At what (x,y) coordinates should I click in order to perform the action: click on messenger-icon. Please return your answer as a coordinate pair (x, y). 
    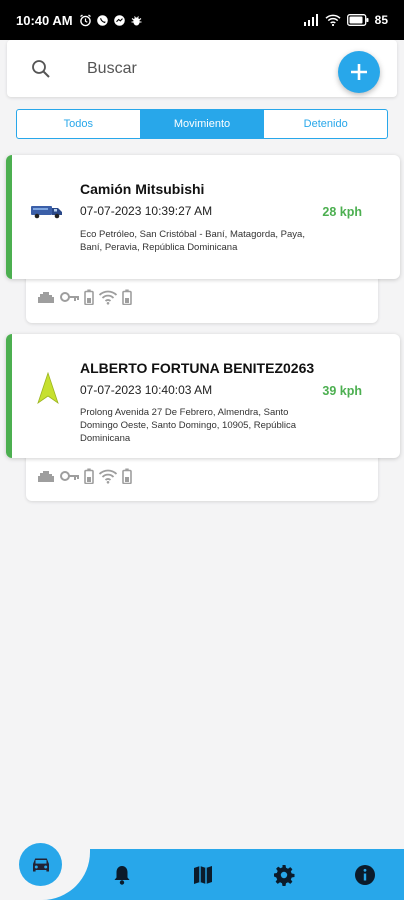
    Looking at the image, I should click on (119, 20).